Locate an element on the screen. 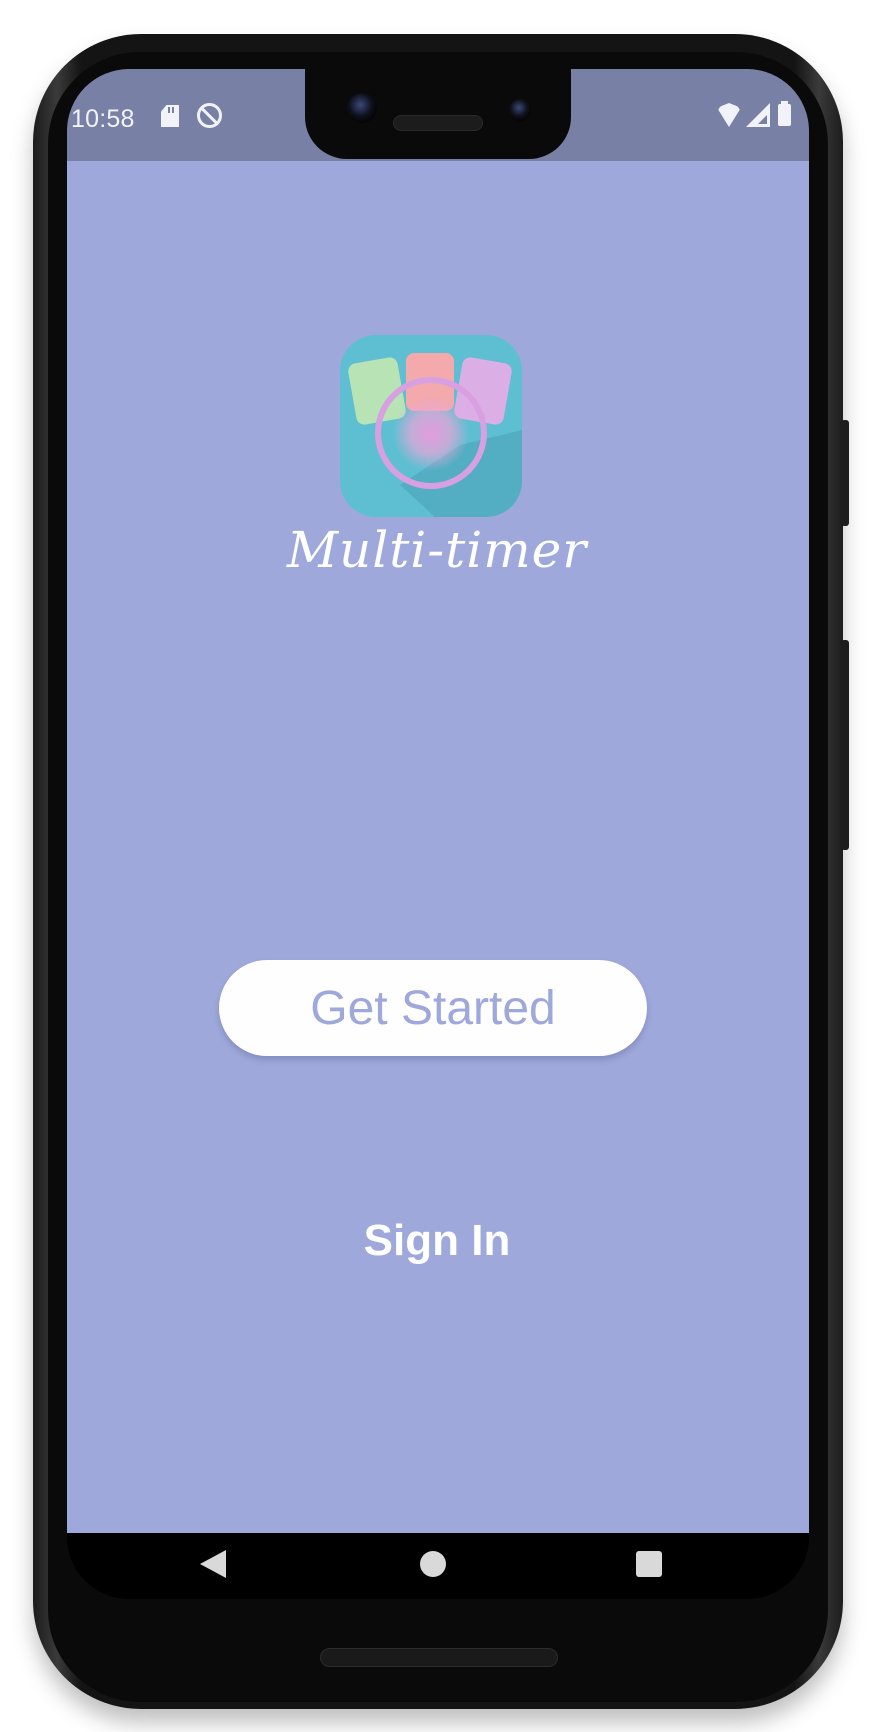 Image resolution: width=876 pixels, height=1732 pixels. power-button is located at coordinates (845, 473).